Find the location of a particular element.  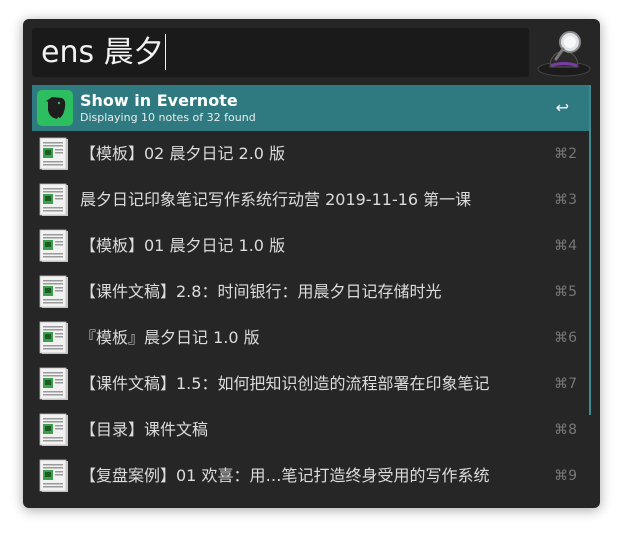

result-title: 【复盘案例】01 欢喜：用…笔记打造终身受用的写作系统 is located at coordinates (285, 475).